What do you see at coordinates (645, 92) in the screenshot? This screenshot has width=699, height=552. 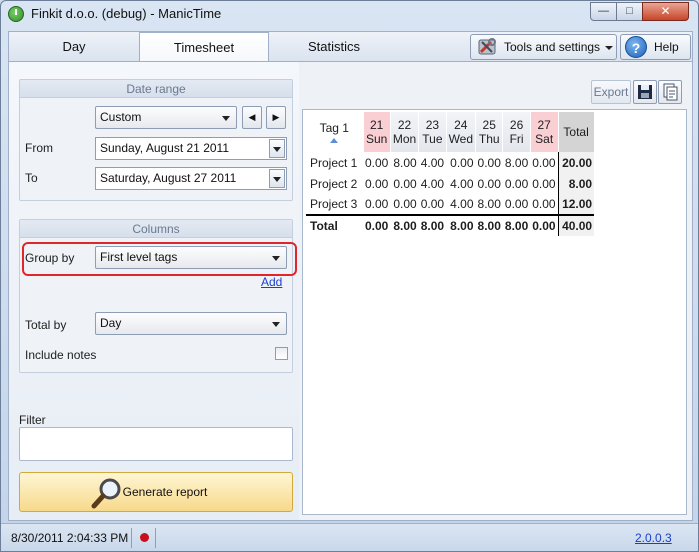 I see `save-button` at bounding box center [645, 92].